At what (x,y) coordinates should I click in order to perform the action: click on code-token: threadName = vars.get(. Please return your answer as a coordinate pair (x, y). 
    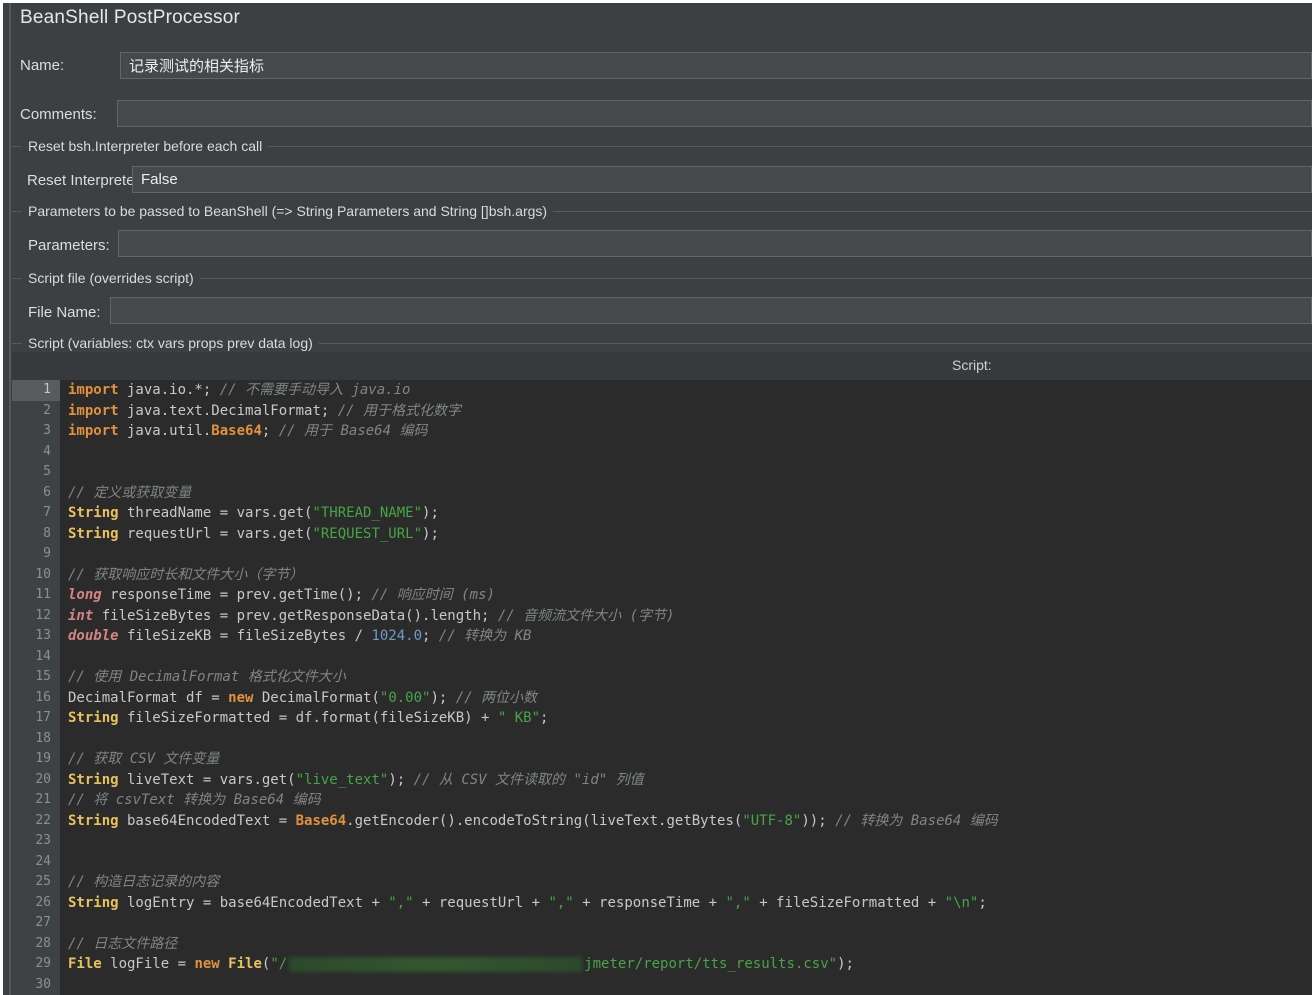
    Looking at the image, I should click on (215, 513).